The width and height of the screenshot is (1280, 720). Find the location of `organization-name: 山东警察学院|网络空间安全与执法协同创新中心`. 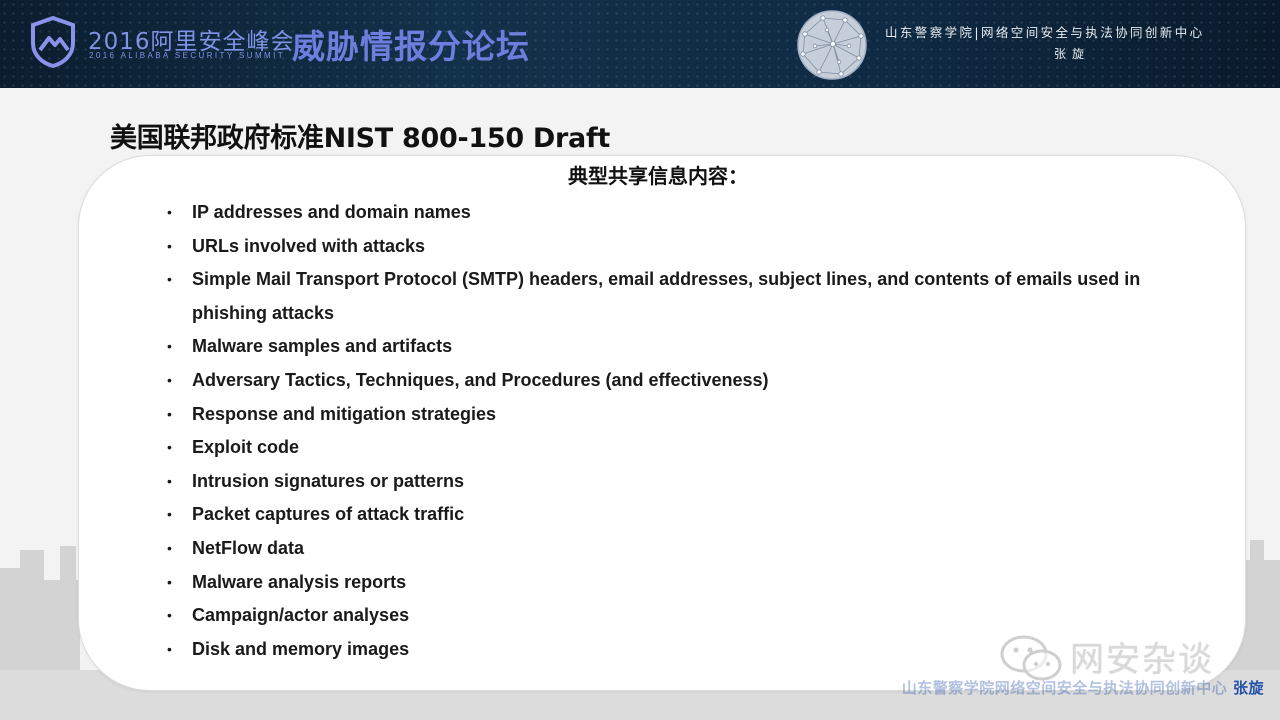

organization-name: 山东警察学院|网络空间安全与执法协同创新中心 is located at coordinates (1045, 32).